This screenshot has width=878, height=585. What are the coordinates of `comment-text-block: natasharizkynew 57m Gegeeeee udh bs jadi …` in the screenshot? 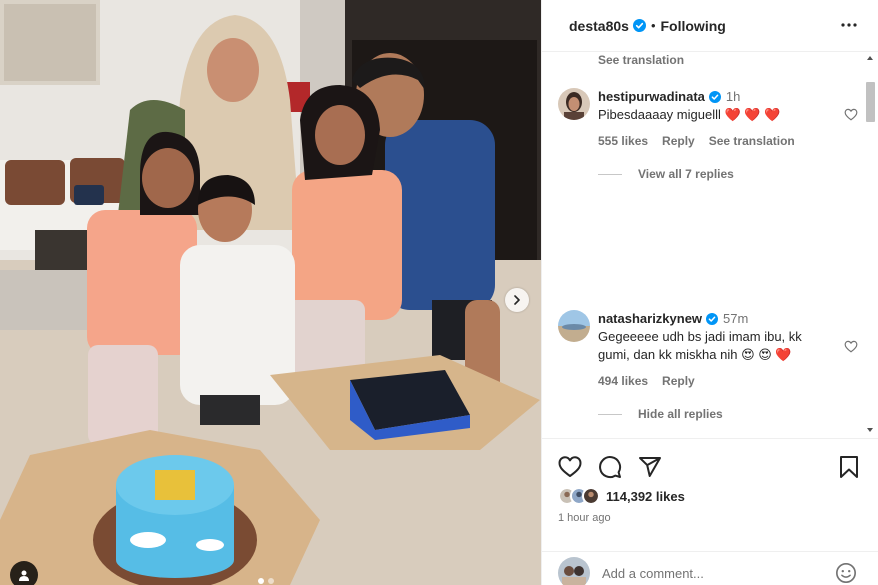 It's located at (712, 337).